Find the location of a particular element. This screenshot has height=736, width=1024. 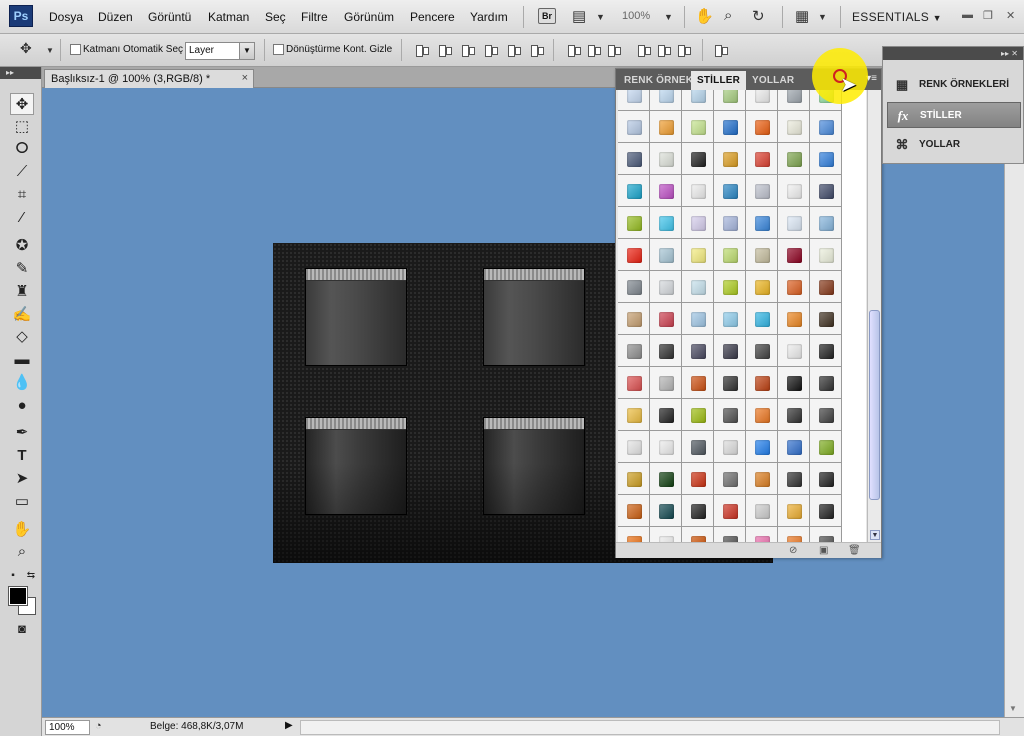

distribute-top-icon is located at coordinates (573, 50).